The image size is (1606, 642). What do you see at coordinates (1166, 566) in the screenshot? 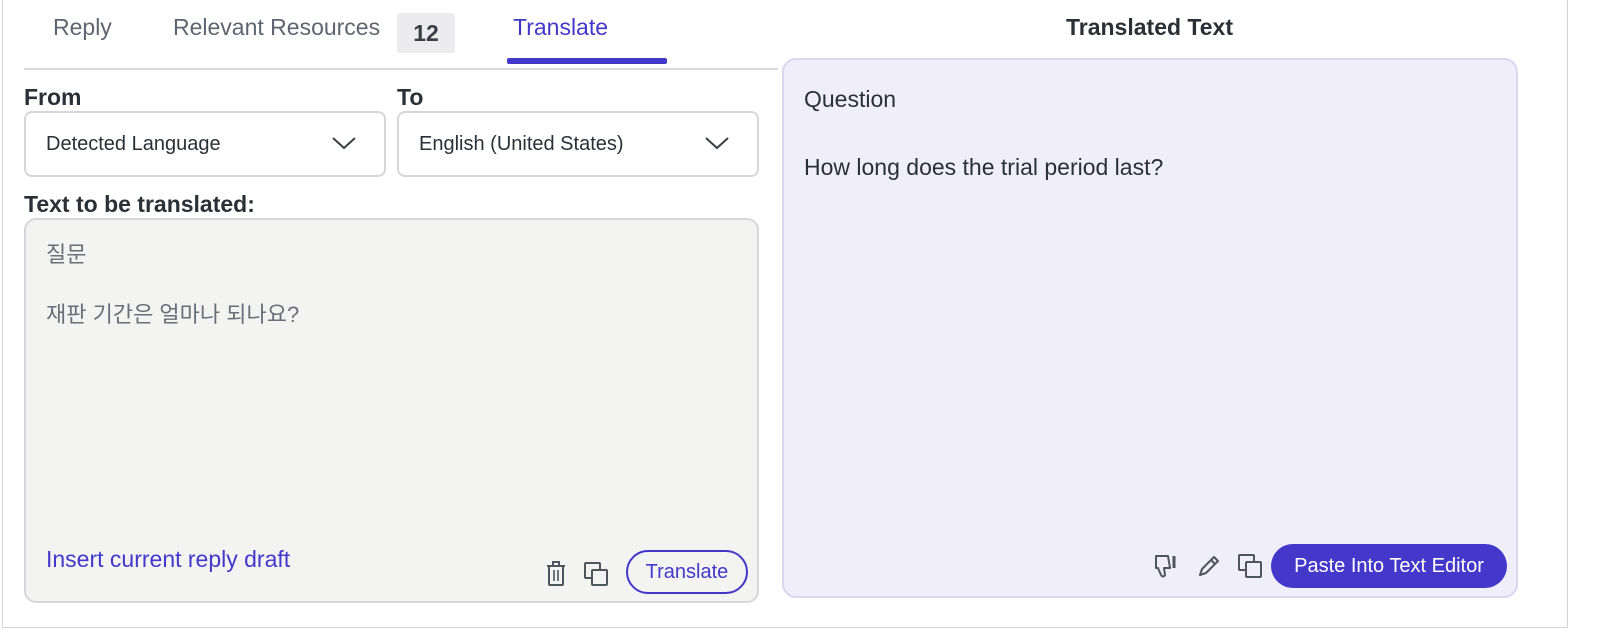
I see `thumbs-down-icon` at bounding box center [1166, 566].